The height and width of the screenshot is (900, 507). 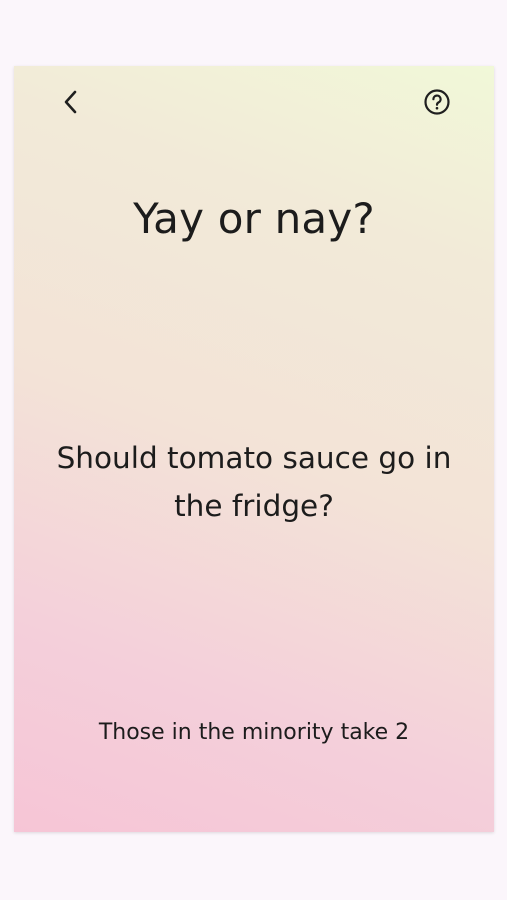 What do you see at coordinates (254, 482) in the screenshot?
I see `question-text: Should tomato sauce go in the fridge?` at bounding box center [254, 482].